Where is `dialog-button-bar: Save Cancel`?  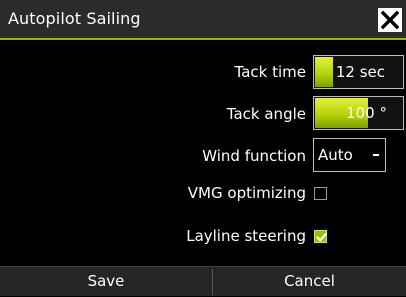 dialog-button-bar: Save Cancel is located at coordinates (203, 281).